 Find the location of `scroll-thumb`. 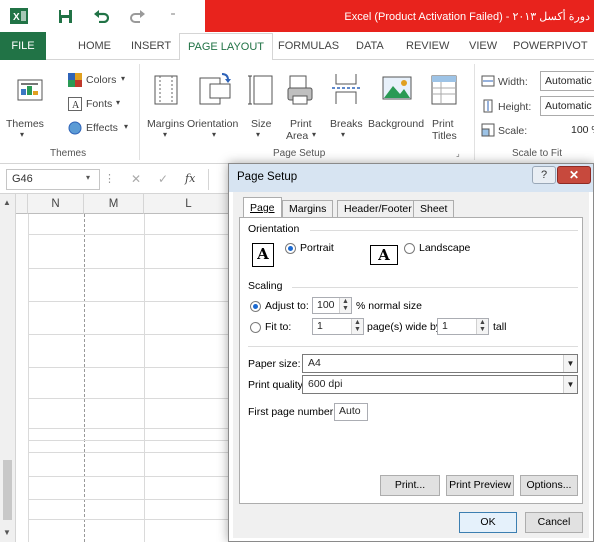

scroll-thumb is located at coordinates (7, 490).